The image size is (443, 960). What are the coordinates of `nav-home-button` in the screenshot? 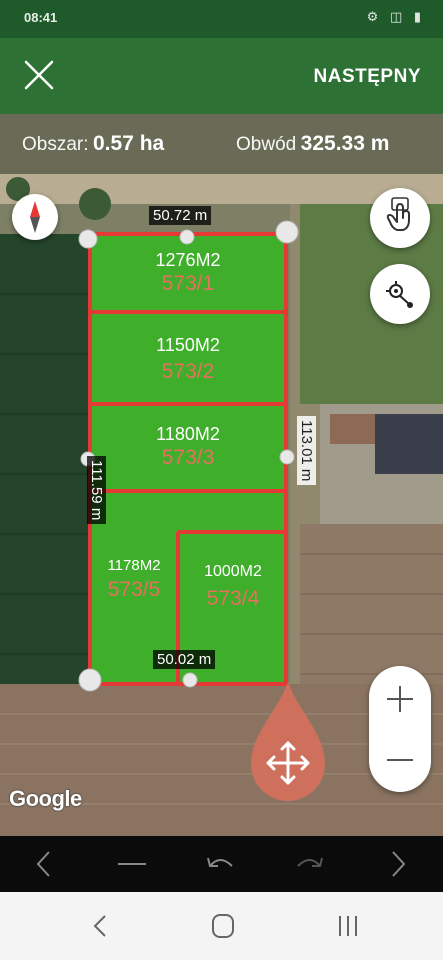 It's located at (222, 926).